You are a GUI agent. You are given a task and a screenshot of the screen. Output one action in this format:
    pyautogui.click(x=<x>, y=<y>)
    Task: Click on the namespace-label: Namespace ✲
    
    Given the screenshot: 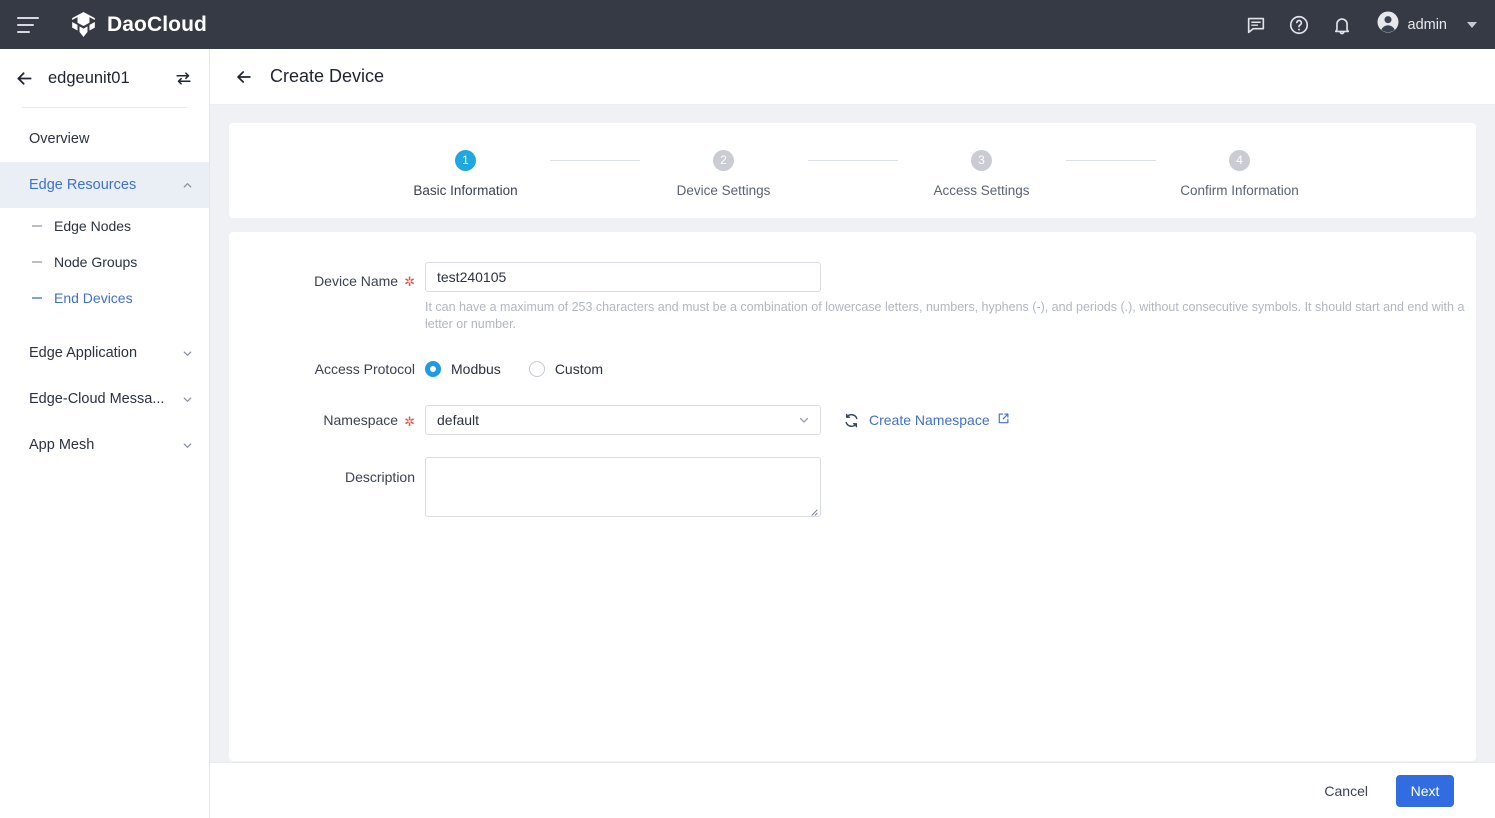 What is the action you would take?
    pyautogui.click(x=322, y=420)
    